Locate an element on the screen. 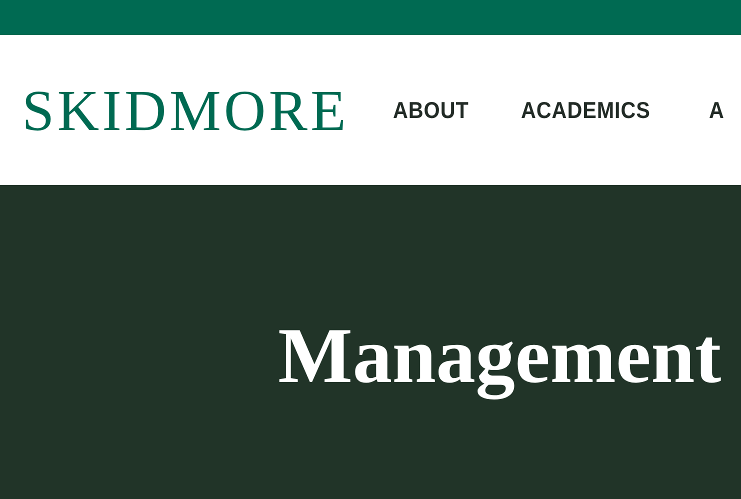  nav-link: ABOUT is located at coordinates (430, 110).